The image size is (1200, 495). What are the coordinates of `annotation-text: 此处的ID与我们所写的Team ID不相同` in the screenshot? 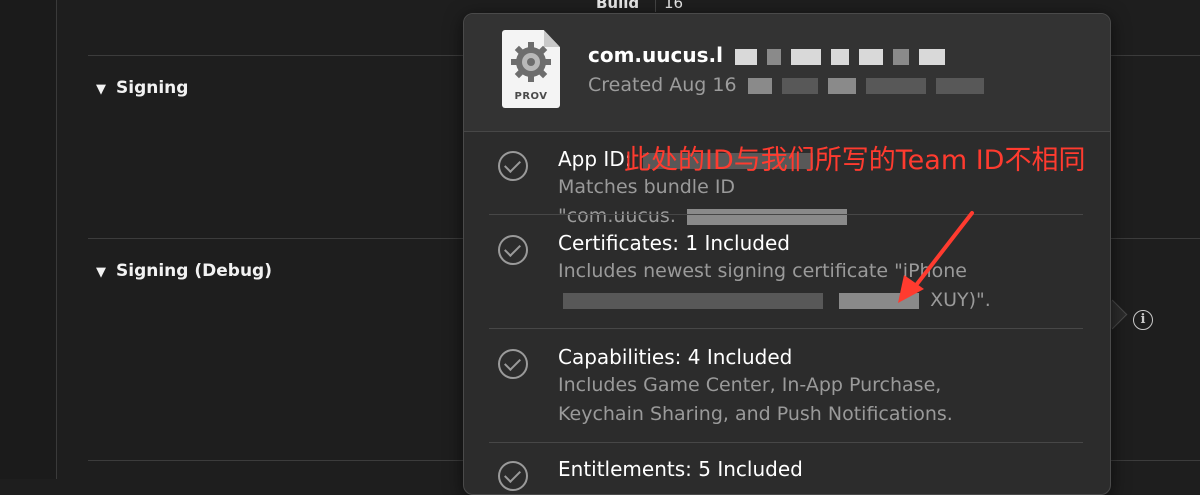 It's located at (855, 160).